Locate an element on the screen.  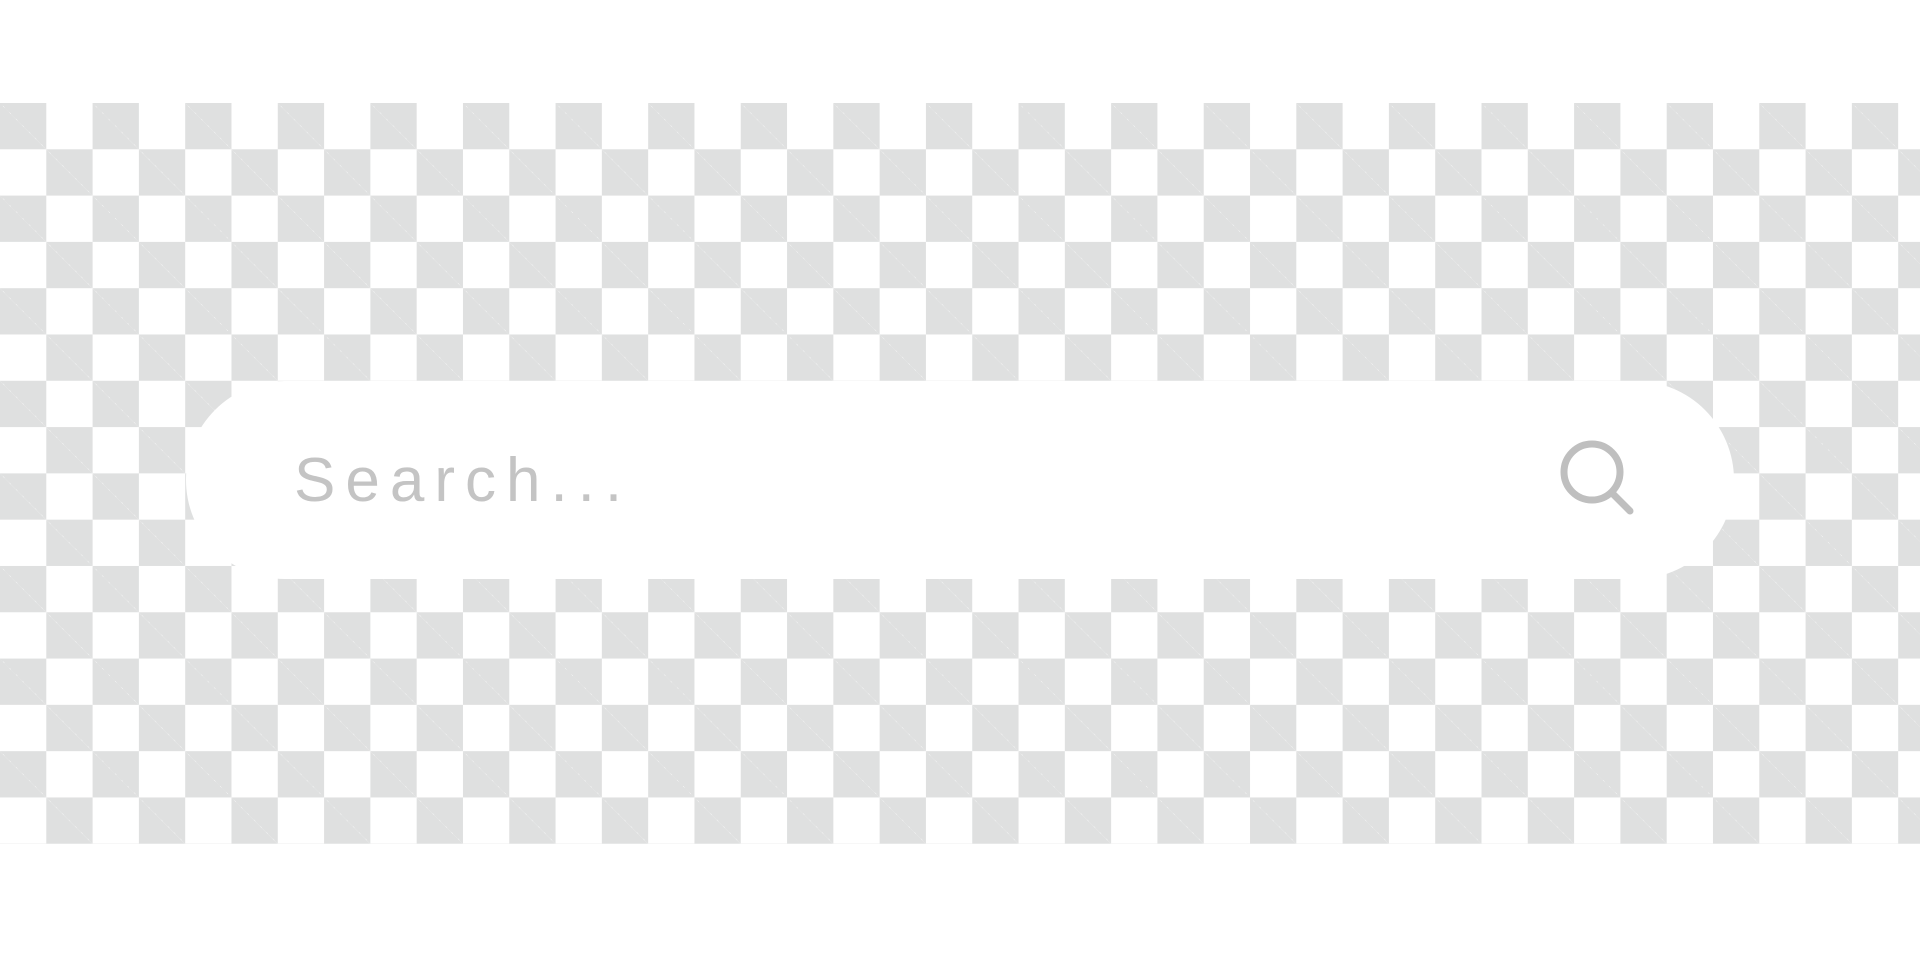
search-icon is located at coordinates (1600, 480).